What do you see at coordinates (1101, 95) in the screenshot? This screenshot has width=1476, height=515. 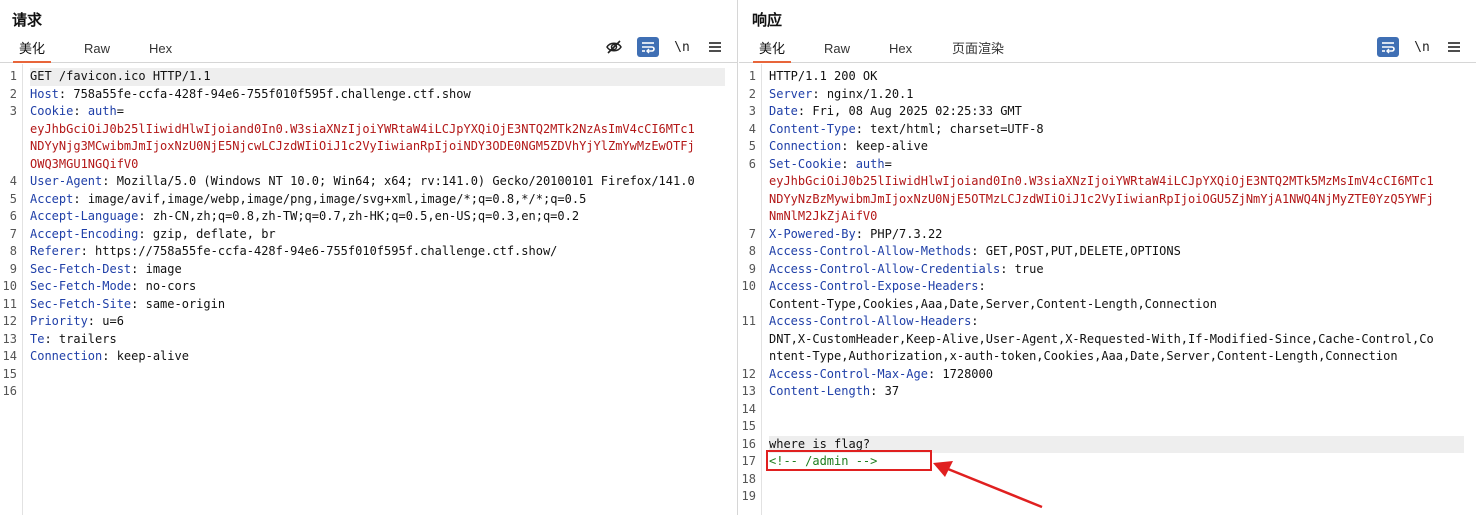 I see `code-line: 2 Server: nginx/1.20.1` at bounding box center [1101, 95].